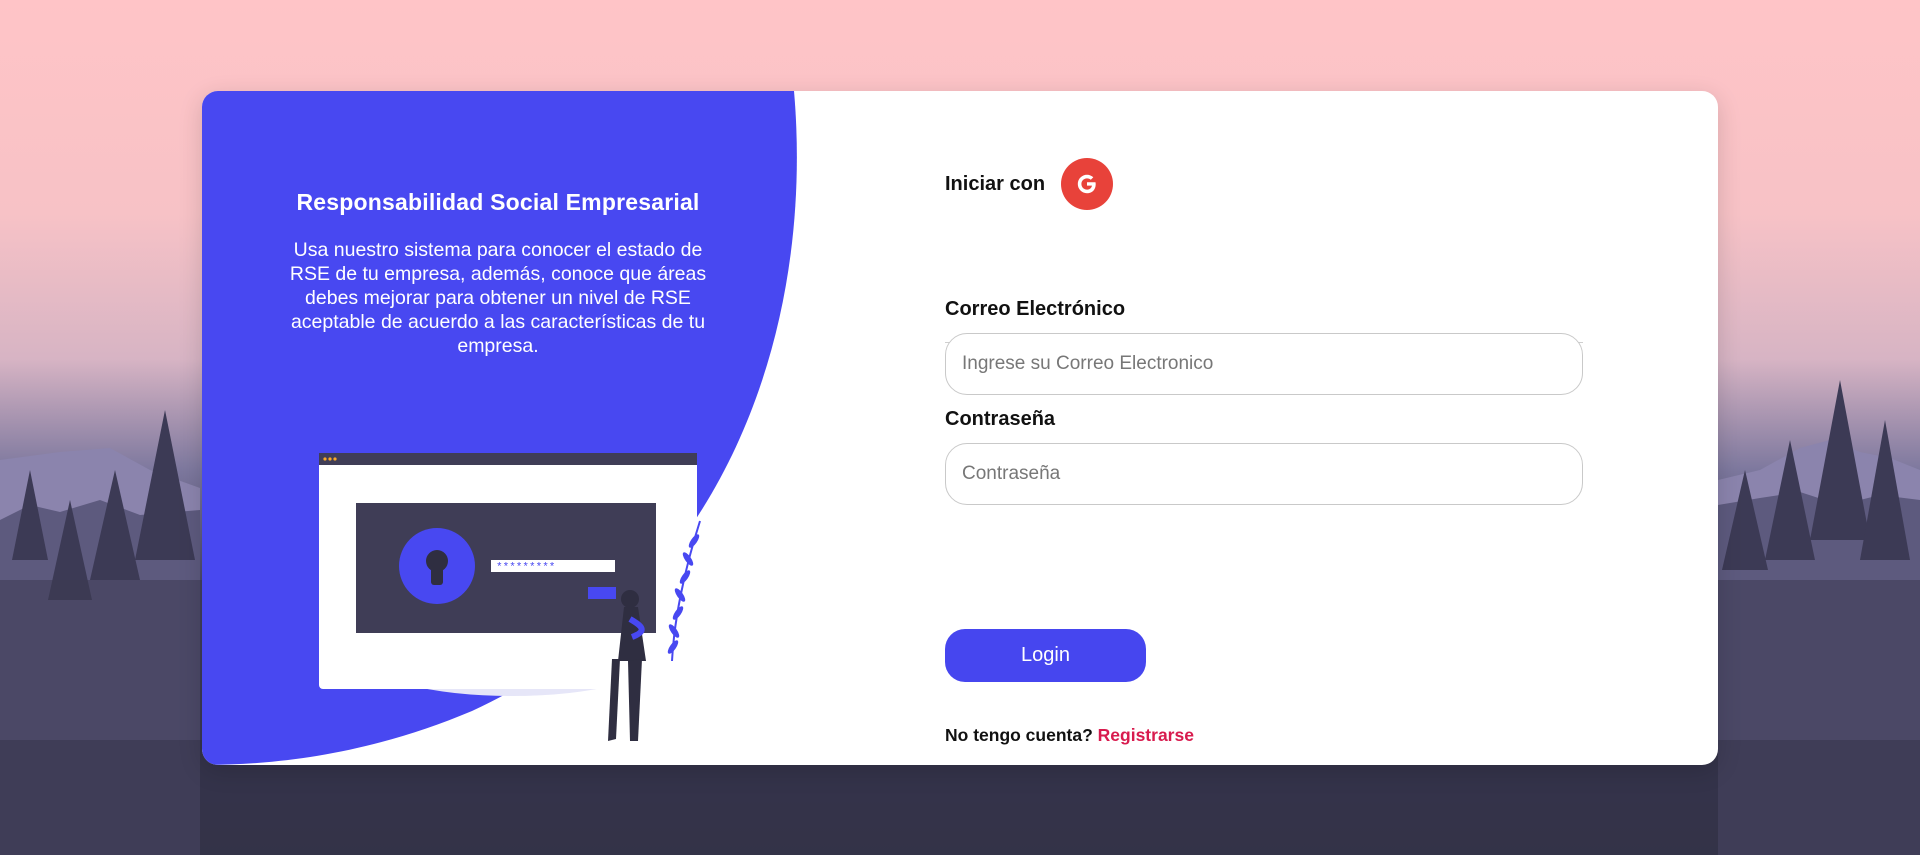  What do you see at coordinates (1264, 364) in the screenshot?
I see `email-field` at bounding box center [1264, 364].